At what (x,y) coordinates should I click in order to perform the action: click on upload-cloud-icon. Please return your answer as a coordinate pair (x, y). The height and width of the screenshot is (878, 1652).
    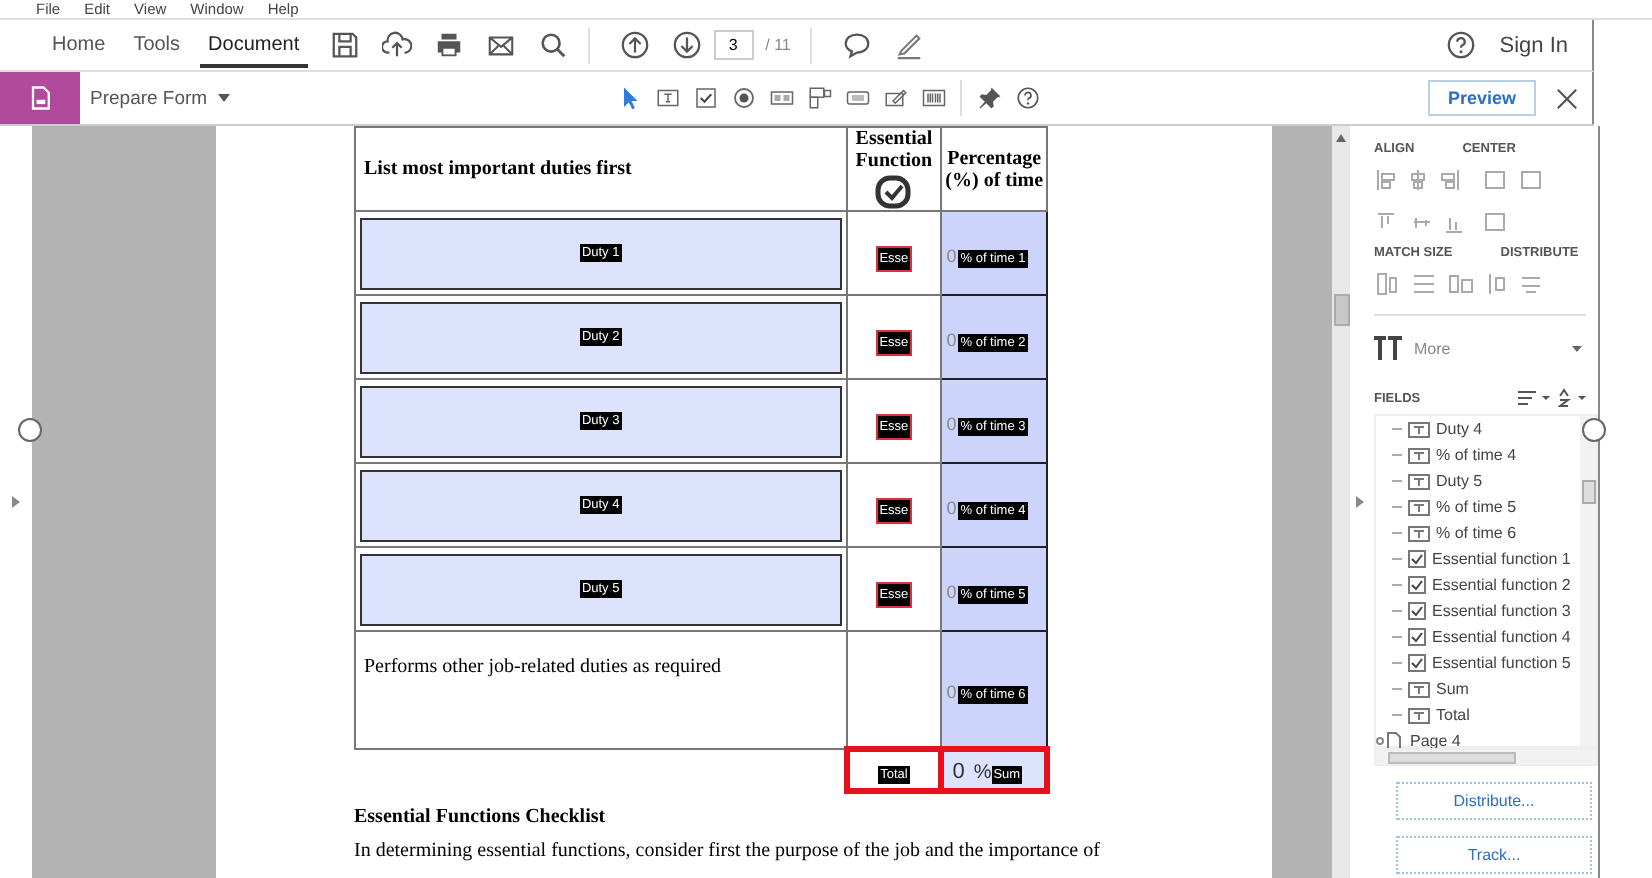
    Looking at the image, I should click on (396, 45).